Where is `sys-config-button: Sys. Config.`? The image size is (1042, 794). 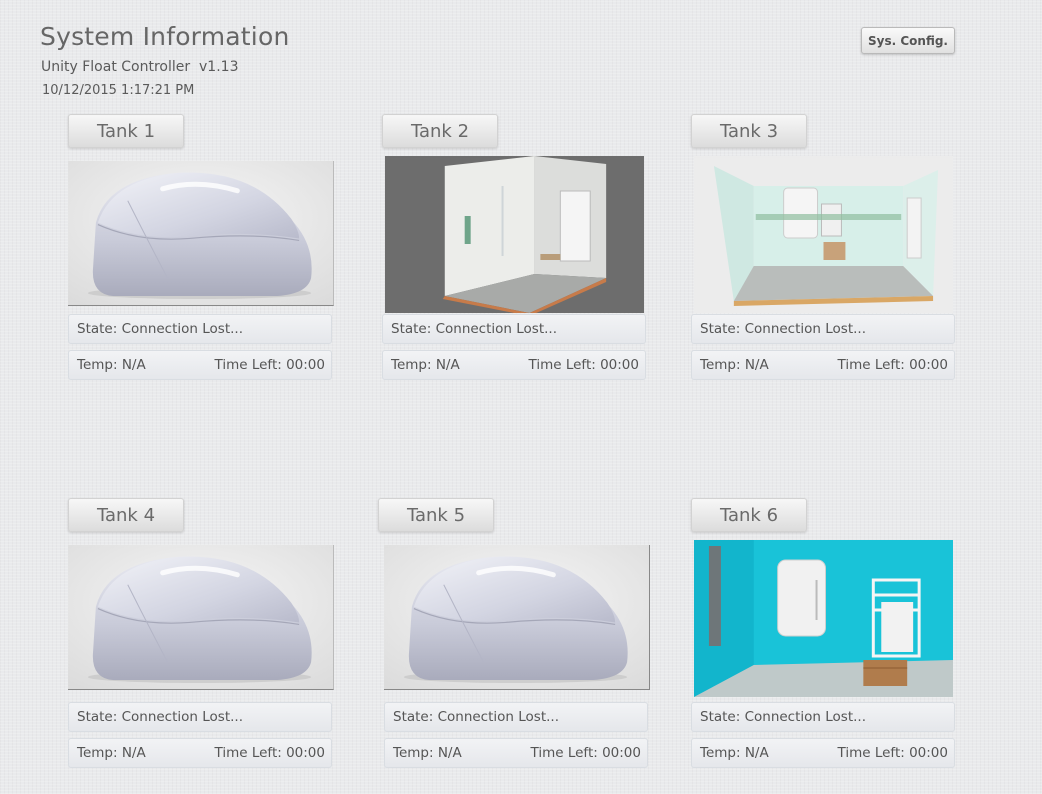
sys-config-button: Sys. Config. is located at coordinates (908, 40).